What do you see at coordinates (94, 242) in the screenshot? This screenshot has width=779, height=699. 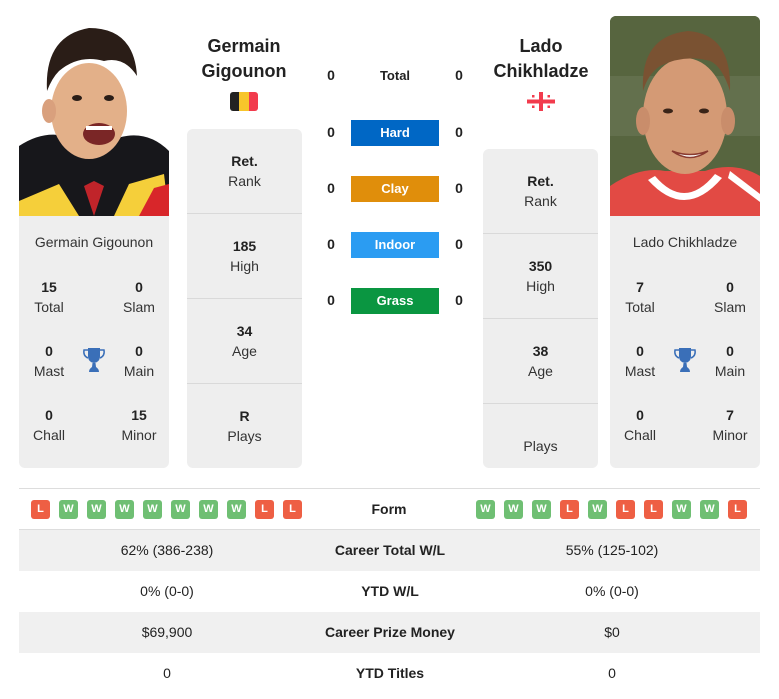 I see `player-name-left: Germain Gigounon` at bounding box center [94, 242].